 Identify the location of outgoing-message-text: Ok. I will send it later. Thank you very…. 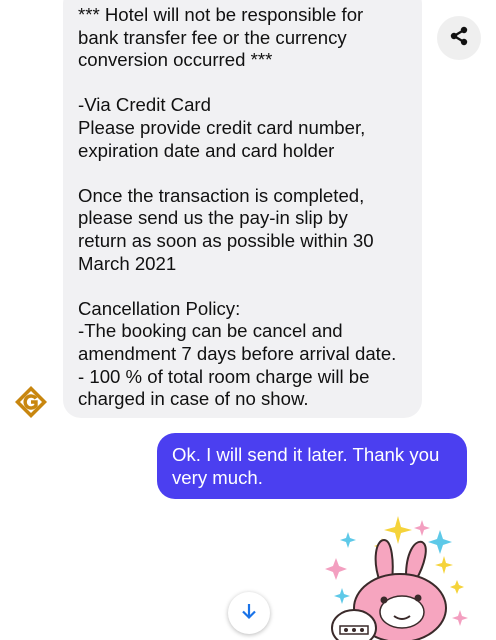
(306, 466).